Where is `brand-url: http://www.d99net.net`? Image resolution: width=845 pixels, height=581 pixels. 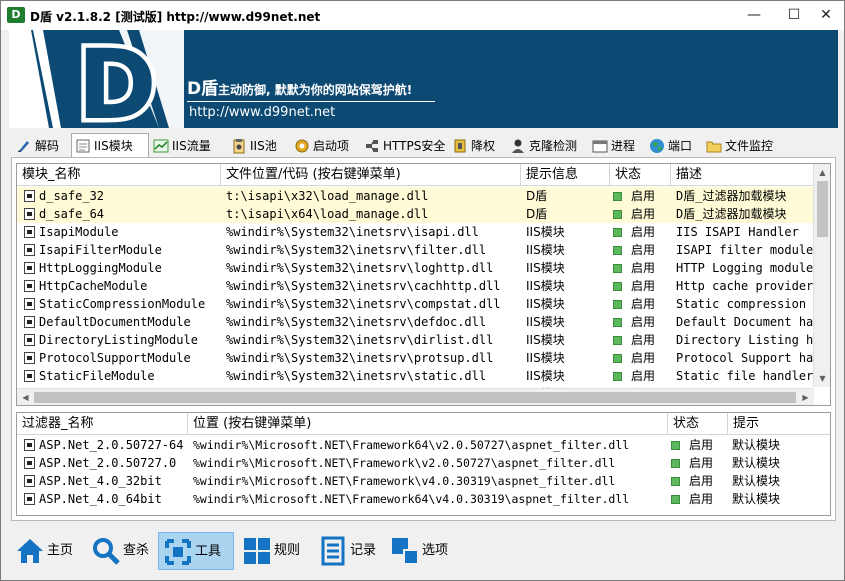
brand-url: http://www.d99net.net is located at coordinates (262, 112).